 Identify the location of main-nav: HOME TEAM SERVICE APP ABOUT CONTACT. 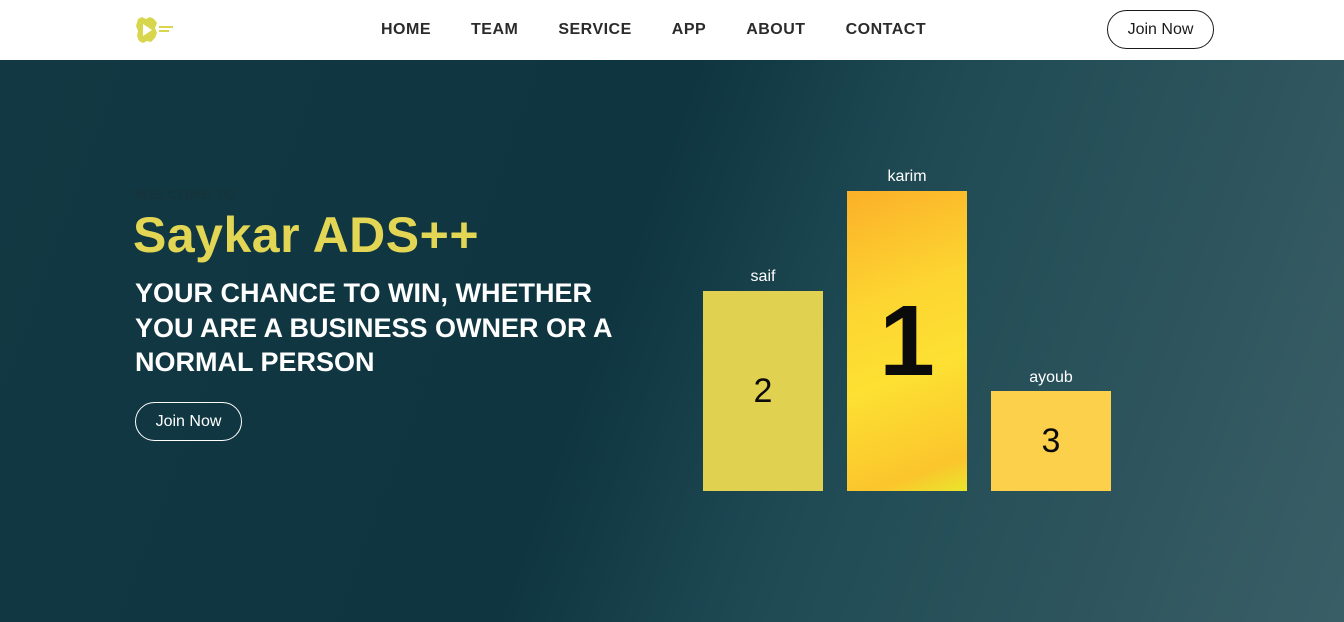
(653, 30).